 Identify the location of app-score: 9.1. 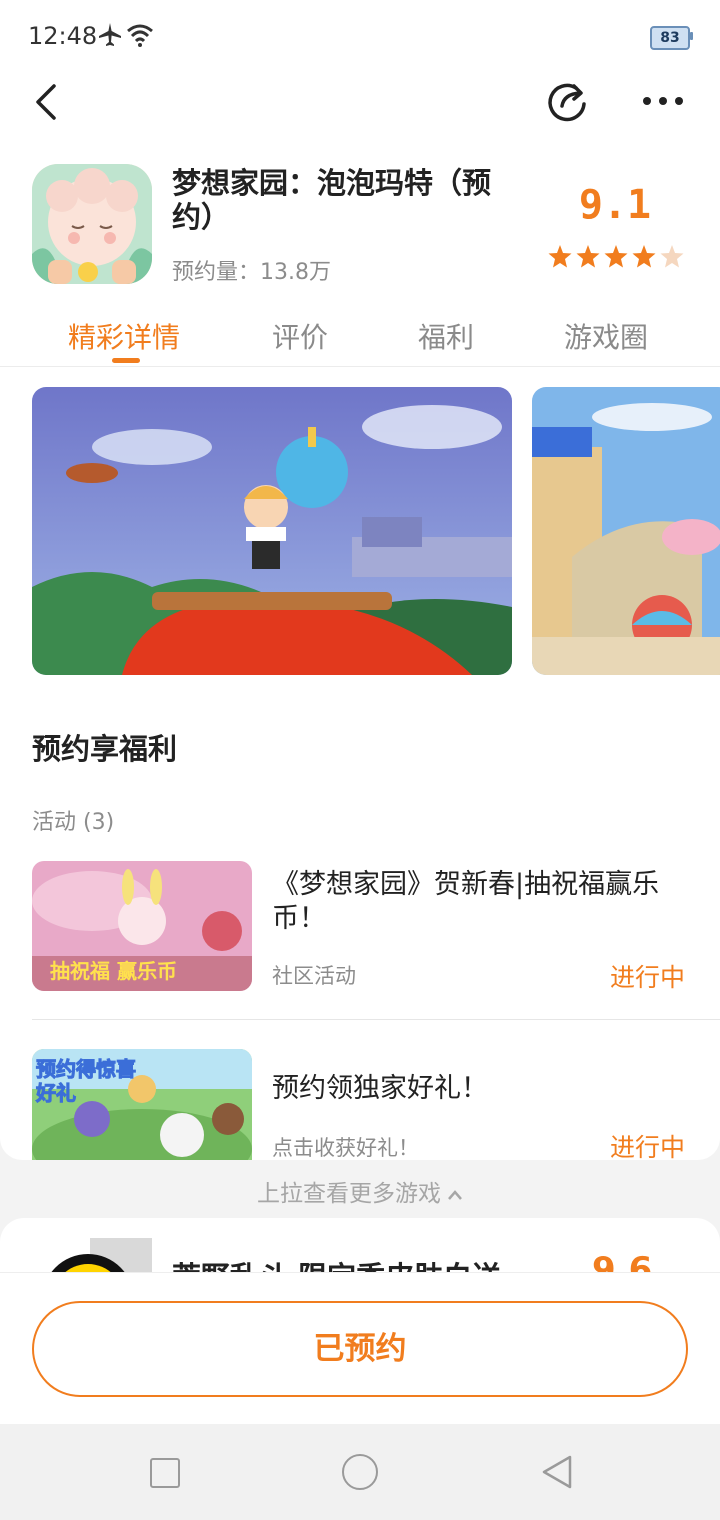
(615, 205).